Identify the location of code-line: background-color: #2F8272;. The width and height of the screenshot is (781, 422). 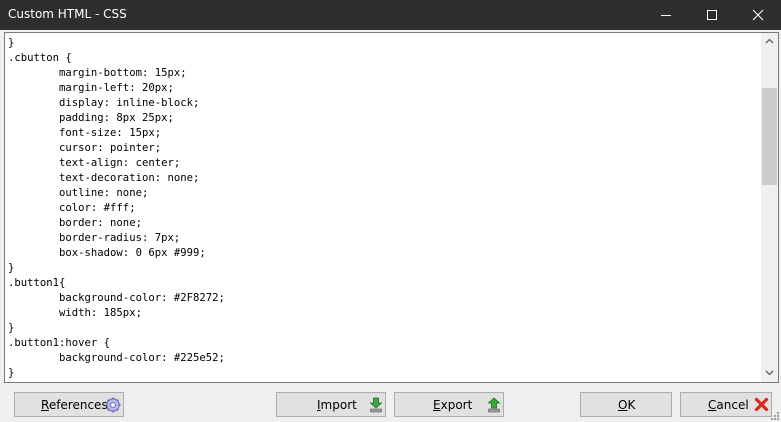
(116, 298).